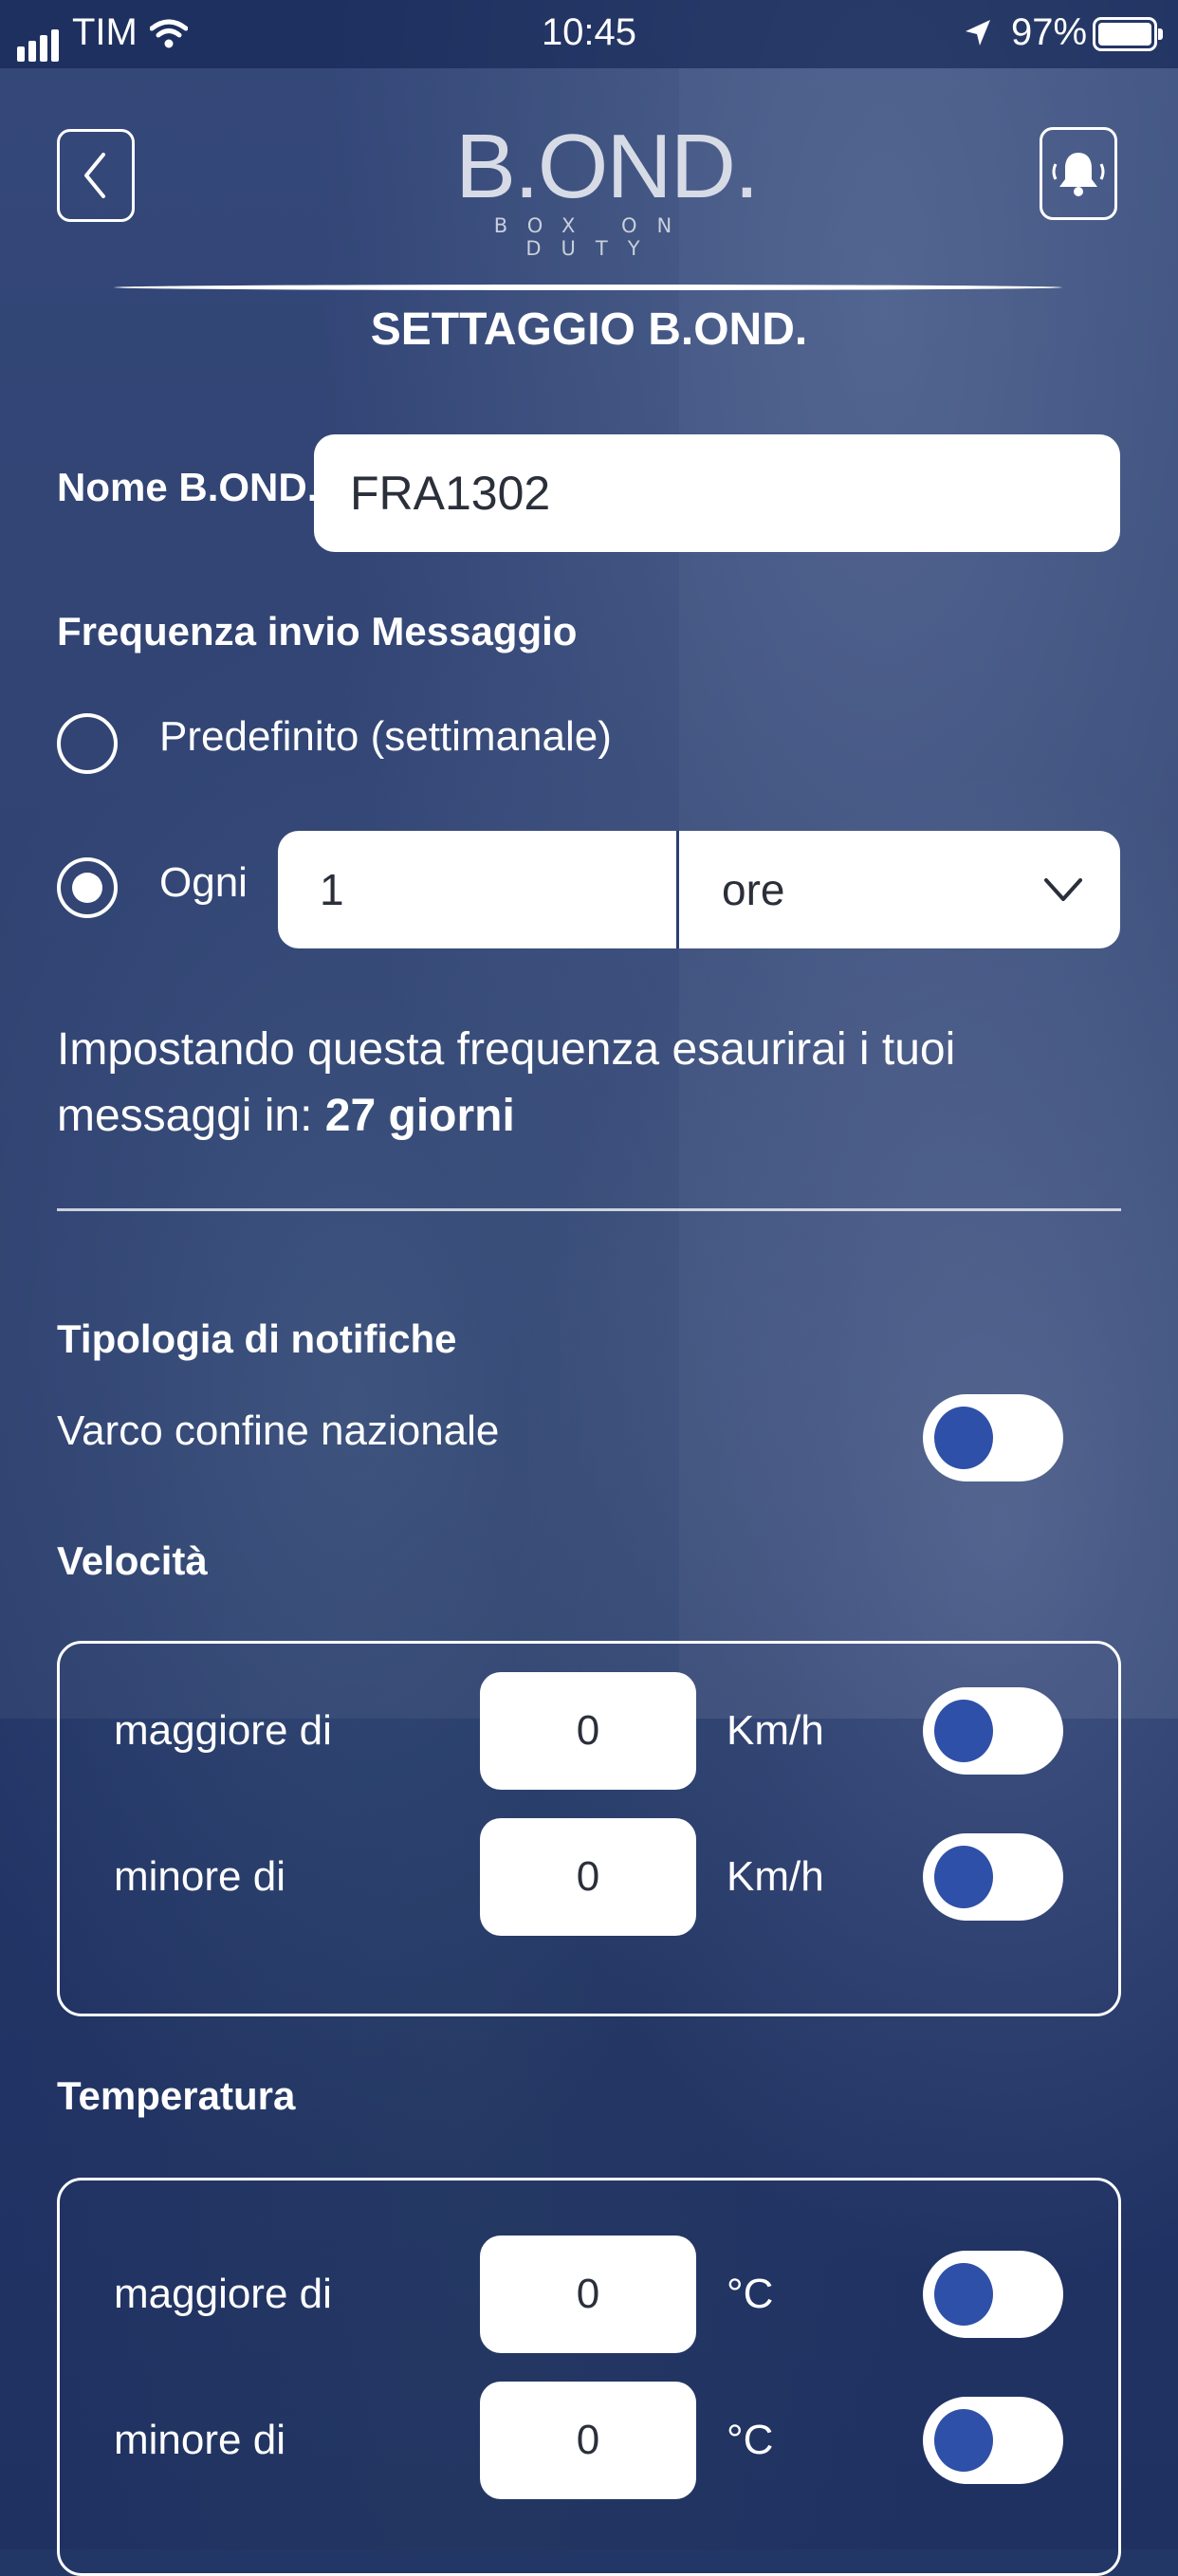 This screenshot has width=1178, height=2576. Describe the element at coordinates (199, 1876) in the screenshot. I see `speed-less-label: minore di` at that location.